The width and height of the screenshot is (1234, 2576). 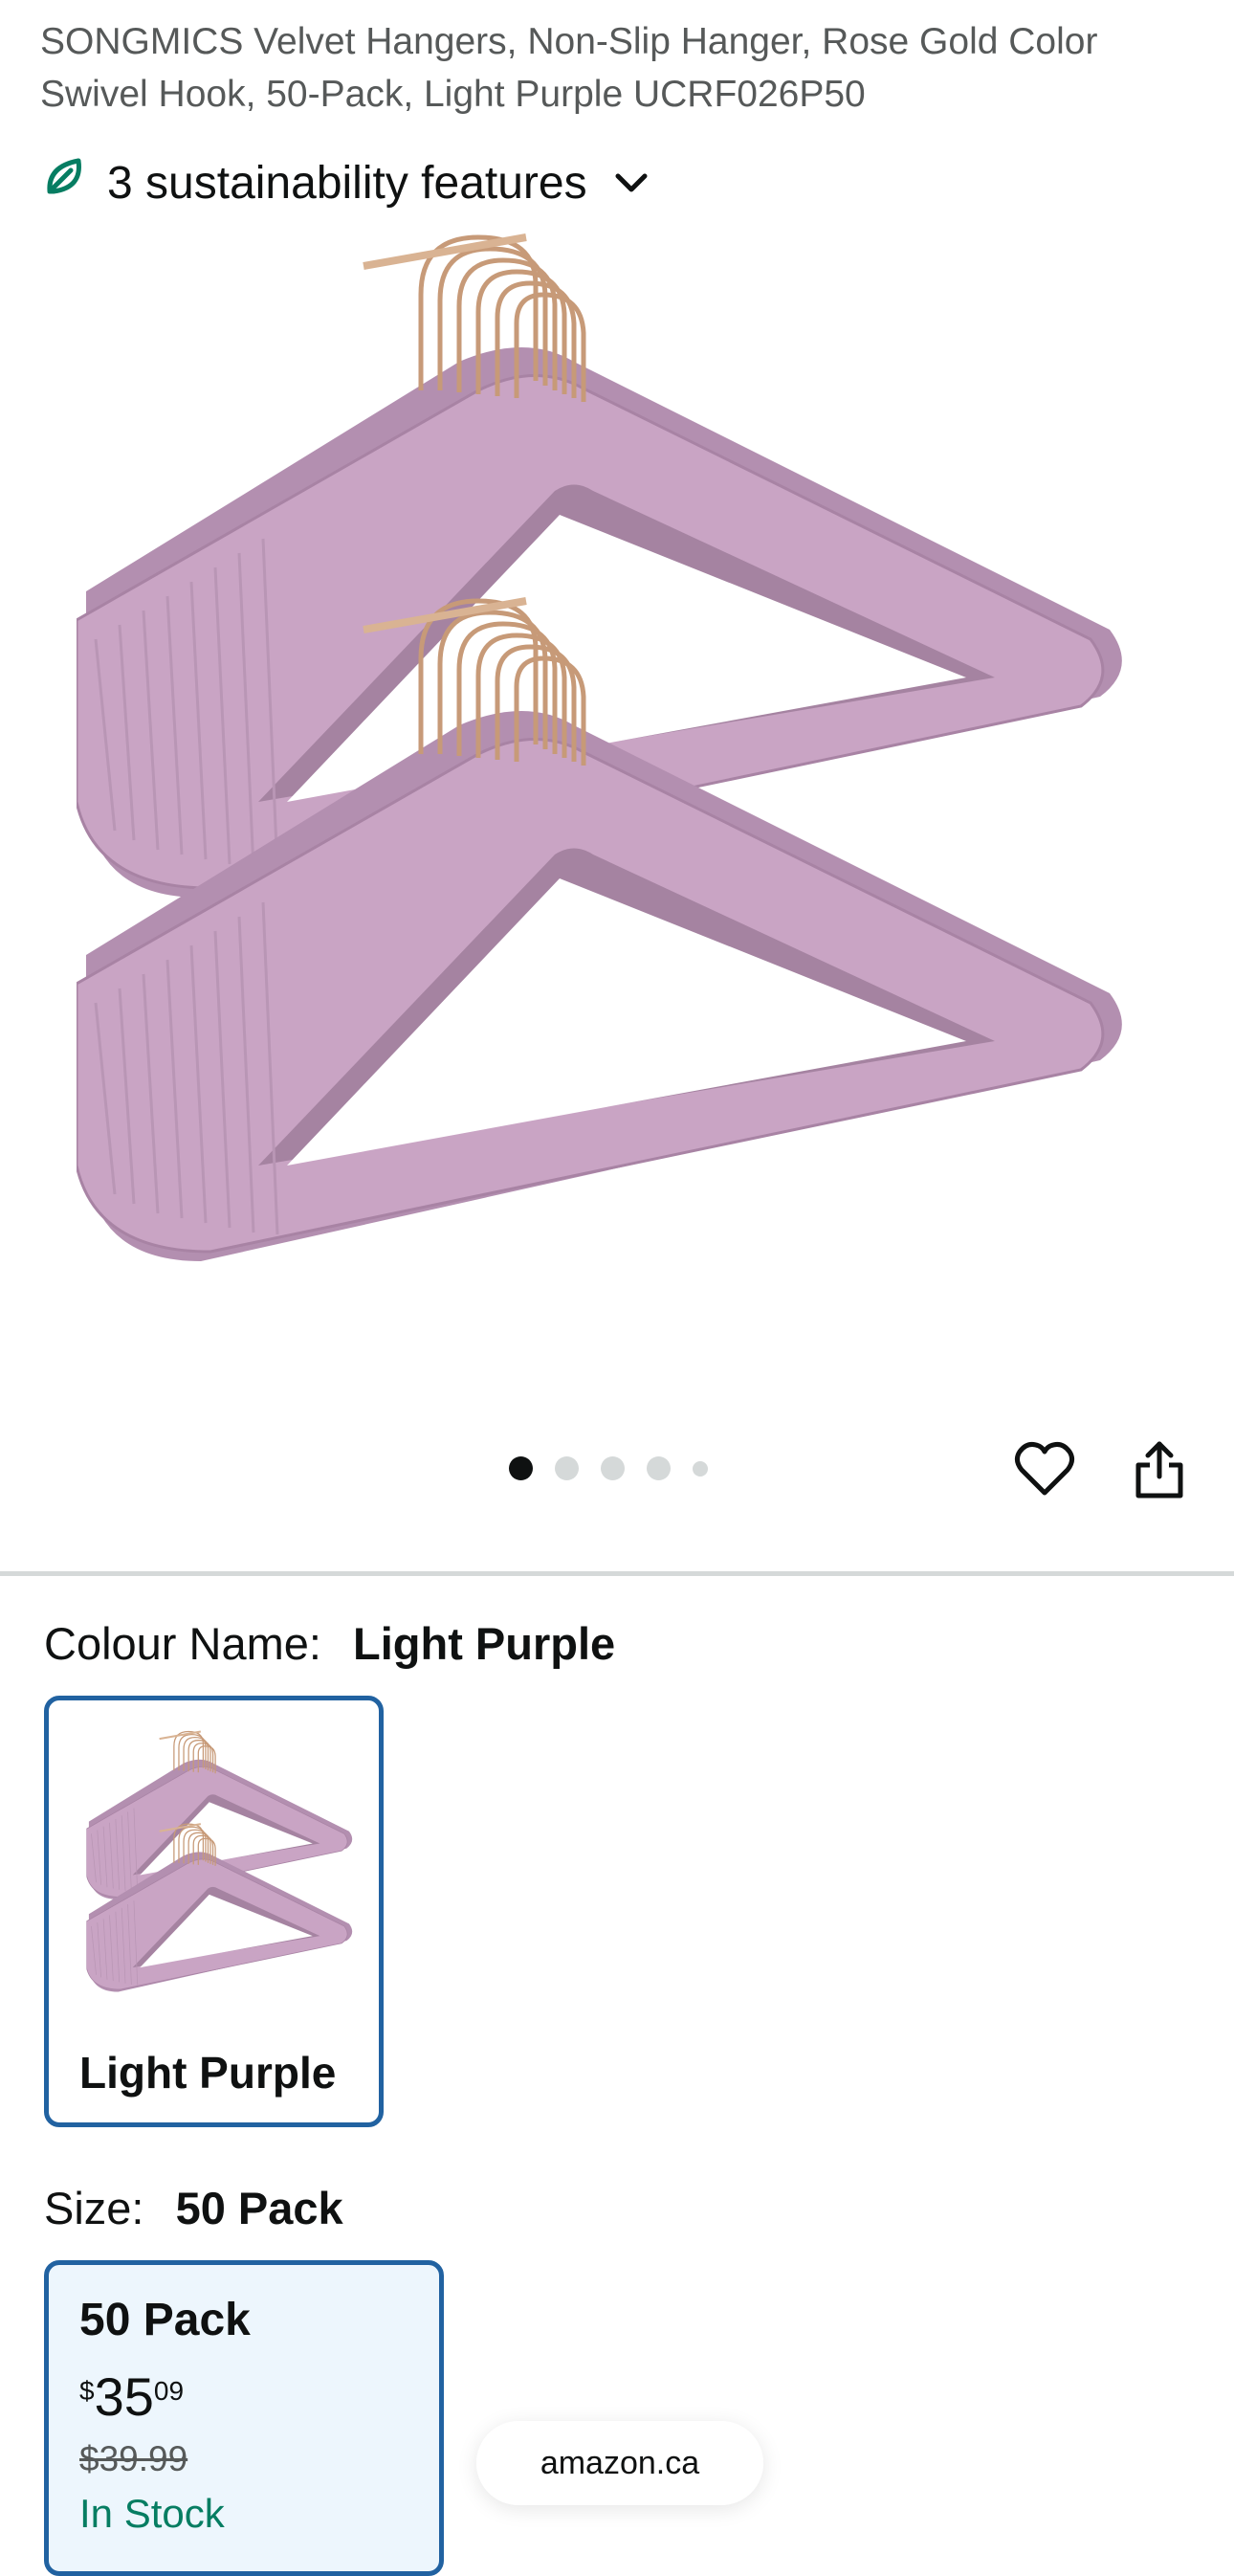 What do you see at coordinates (87, 2391) in the screenshot?
I see `price-symbol: $` at bounding box center [87, 2391].